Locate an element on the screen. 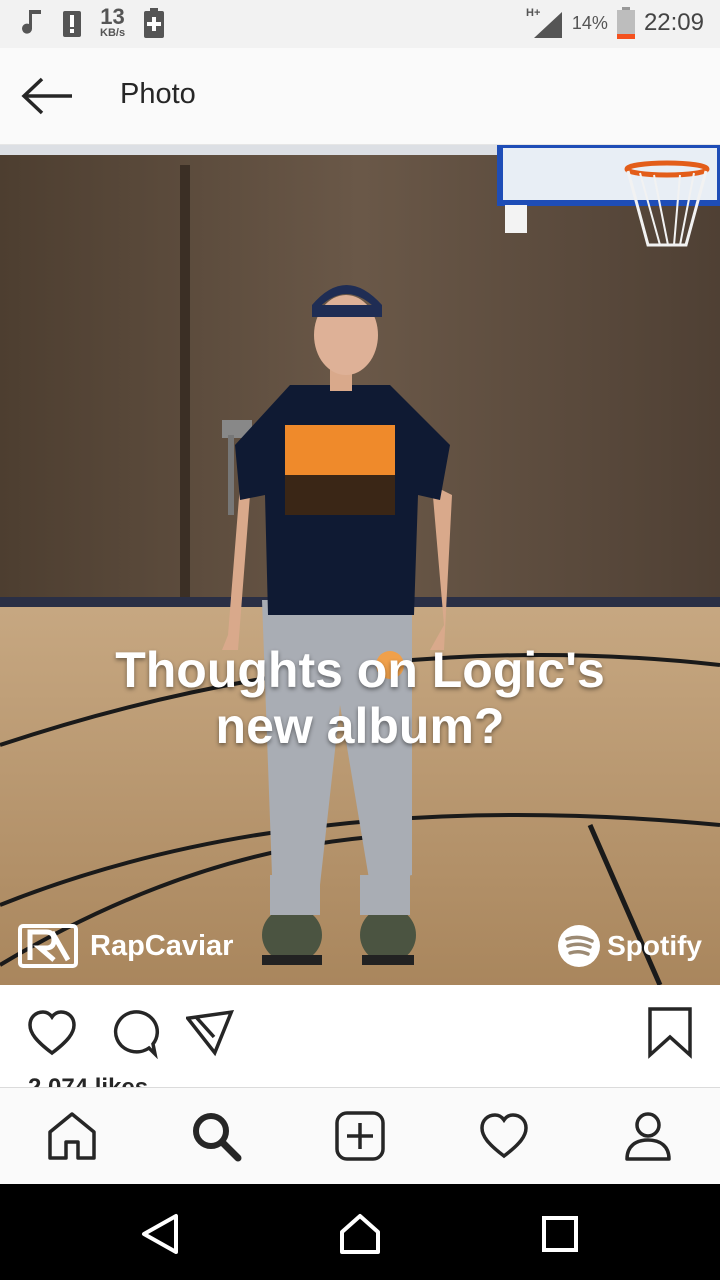 This screenshot has height=1280, width=720. bottom-tab-bar is located at coordinates (360, 1135).